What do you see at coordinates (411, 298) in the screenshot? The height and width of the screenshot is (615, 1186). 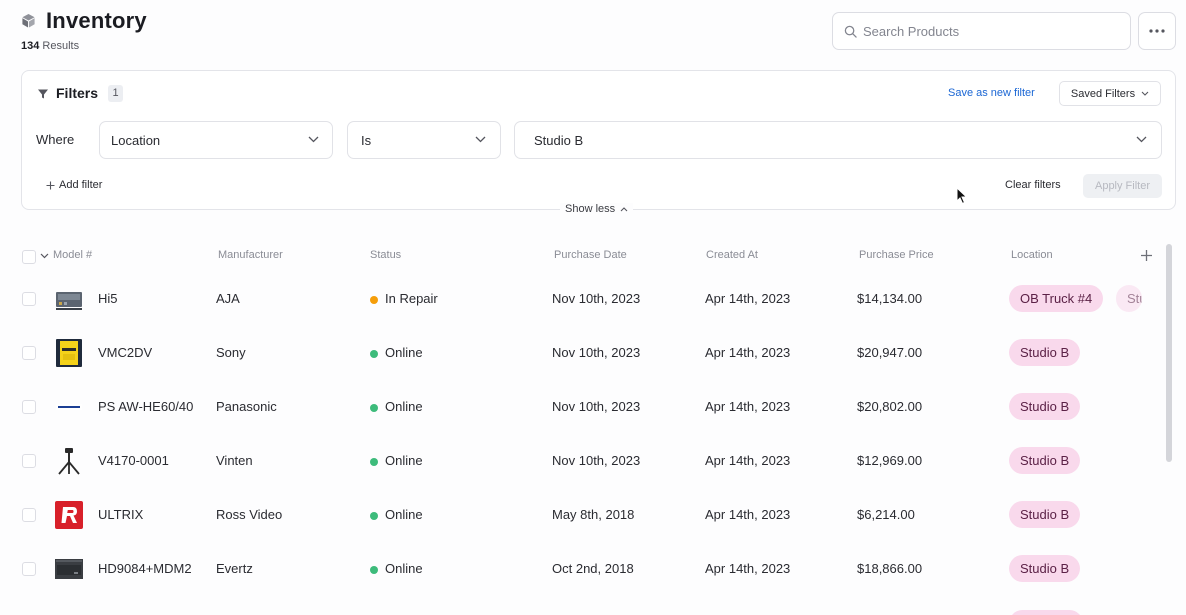 I see `status-cell: In Repair` at bounding box center [411, 298].